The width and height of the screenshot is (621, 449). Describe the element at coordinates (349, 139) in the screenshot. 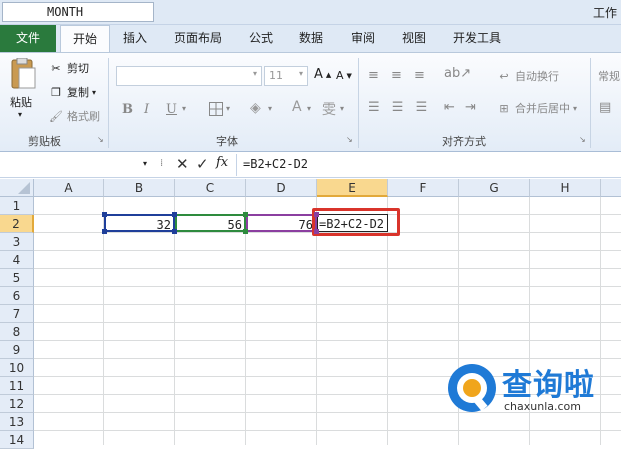

I see `font-launcher-icon: ↘` at that location.